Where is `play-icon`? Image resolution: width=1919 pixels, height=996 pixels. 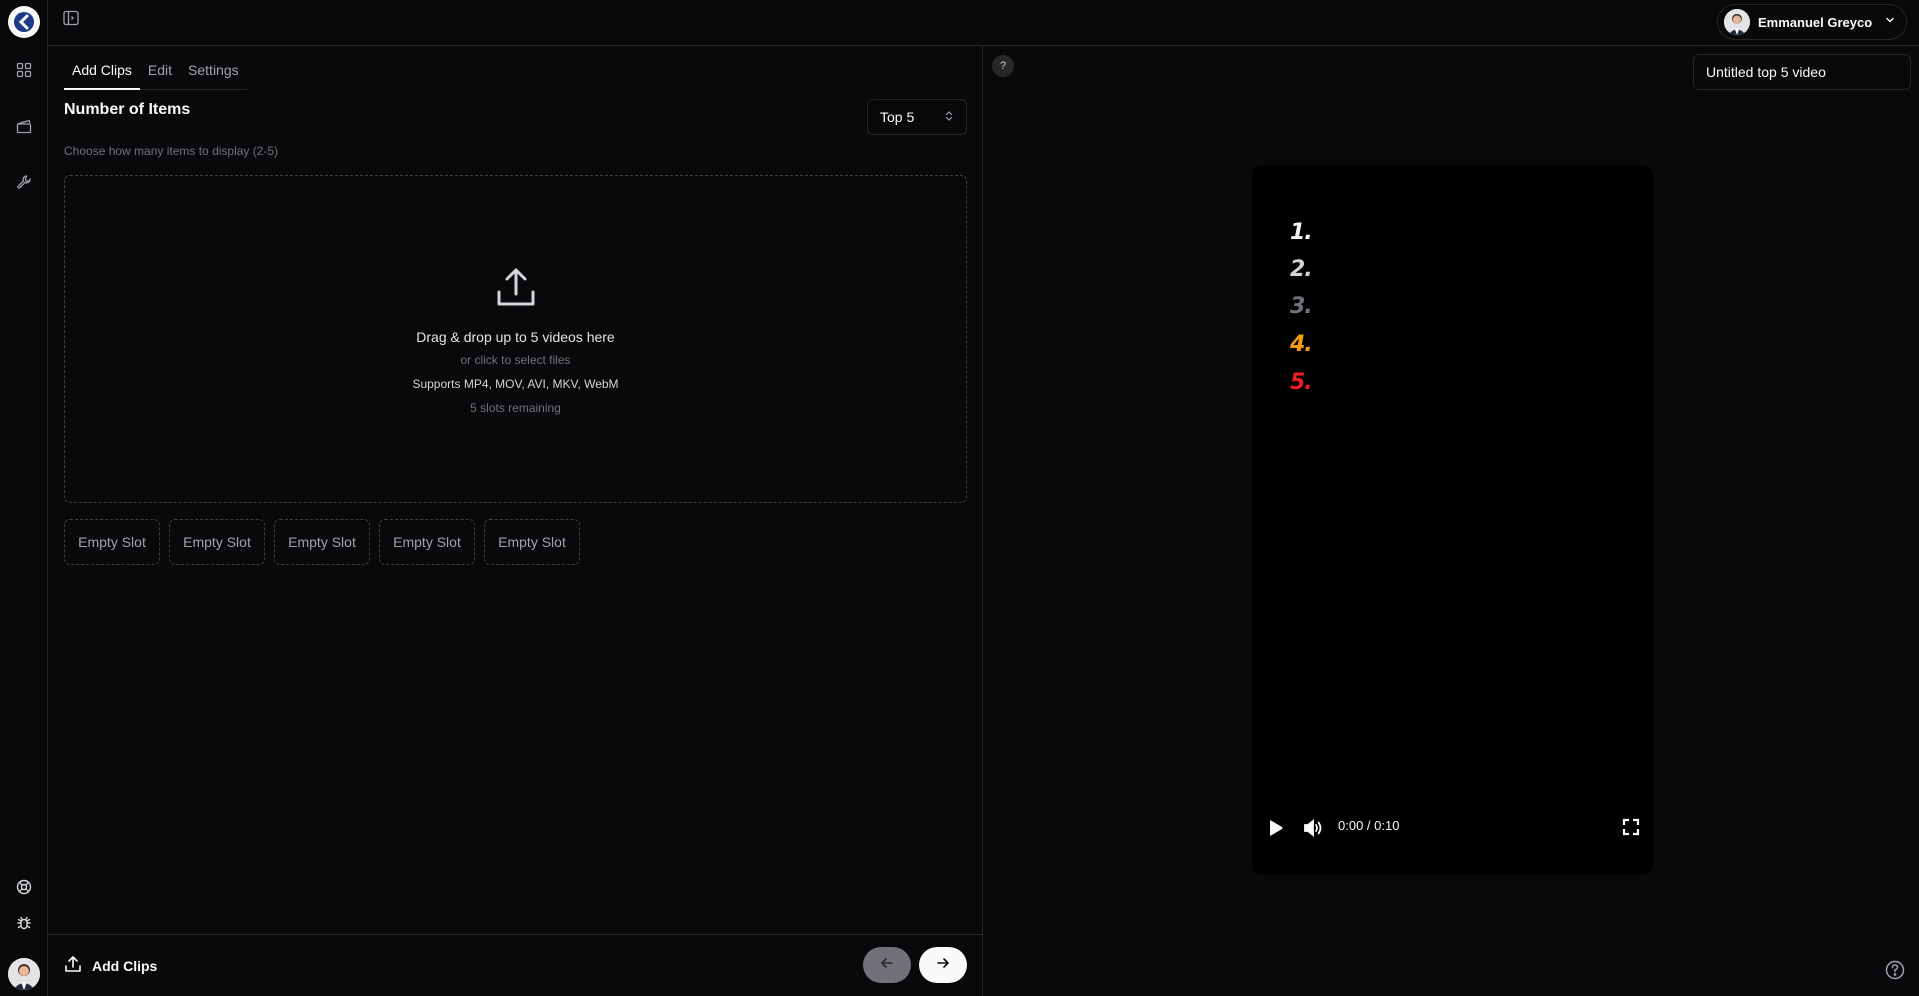
play-icon is located at coordinates (1275, 828).